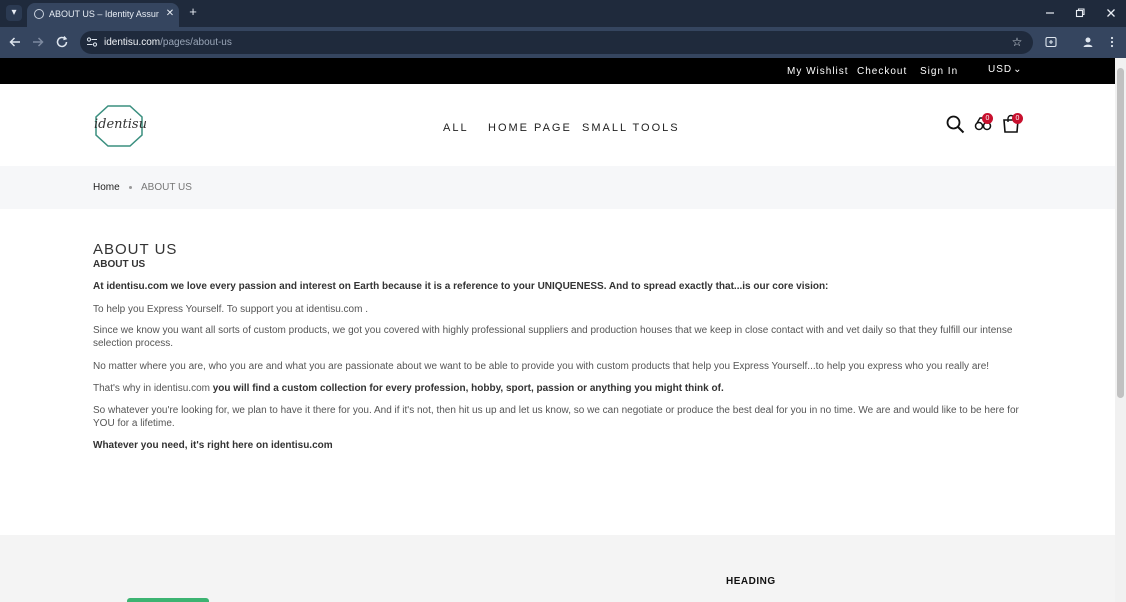  Describe the element at coordinates (1017, 42) in the screenshot. I see `bookmark-star-icon: ☆` at that location.